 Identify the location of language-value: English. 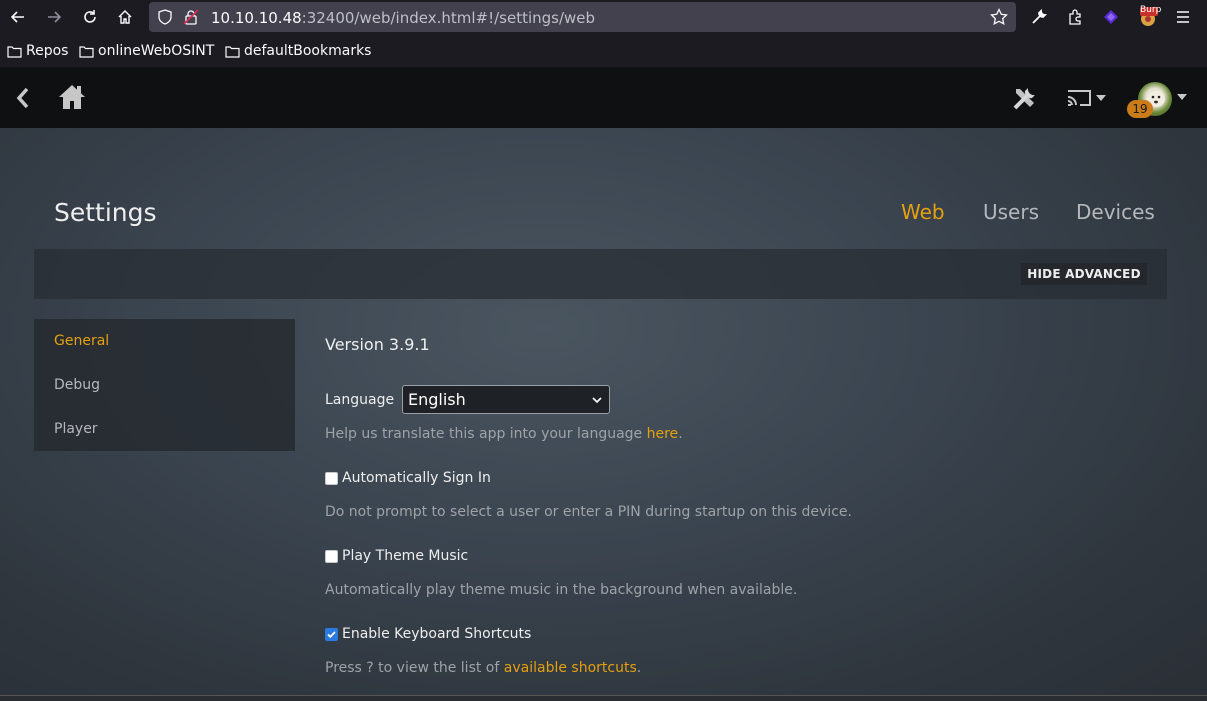
(437, 399).